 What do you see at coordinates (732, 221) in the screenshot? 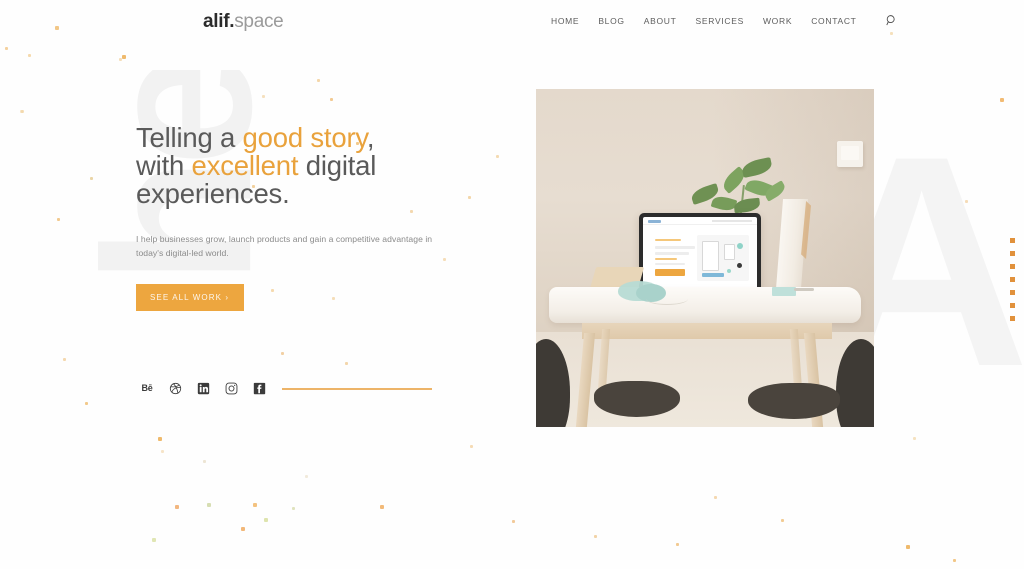
I see `screen-nav` at bounding box center [732, 221].